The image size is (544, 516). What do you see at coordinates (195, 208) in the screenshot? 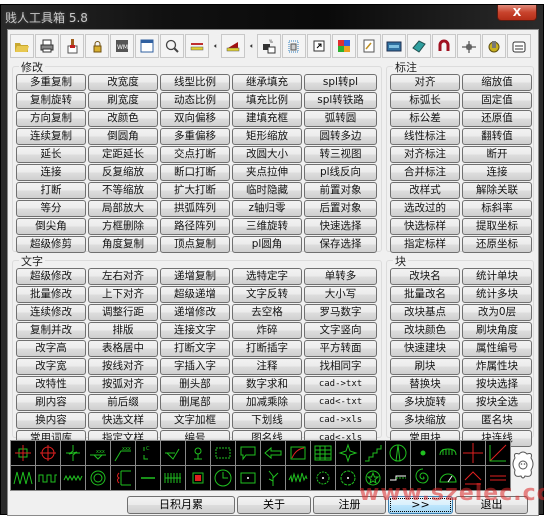
I see `modify-button: 拱弧阵列` at bounding box center [195, 208].